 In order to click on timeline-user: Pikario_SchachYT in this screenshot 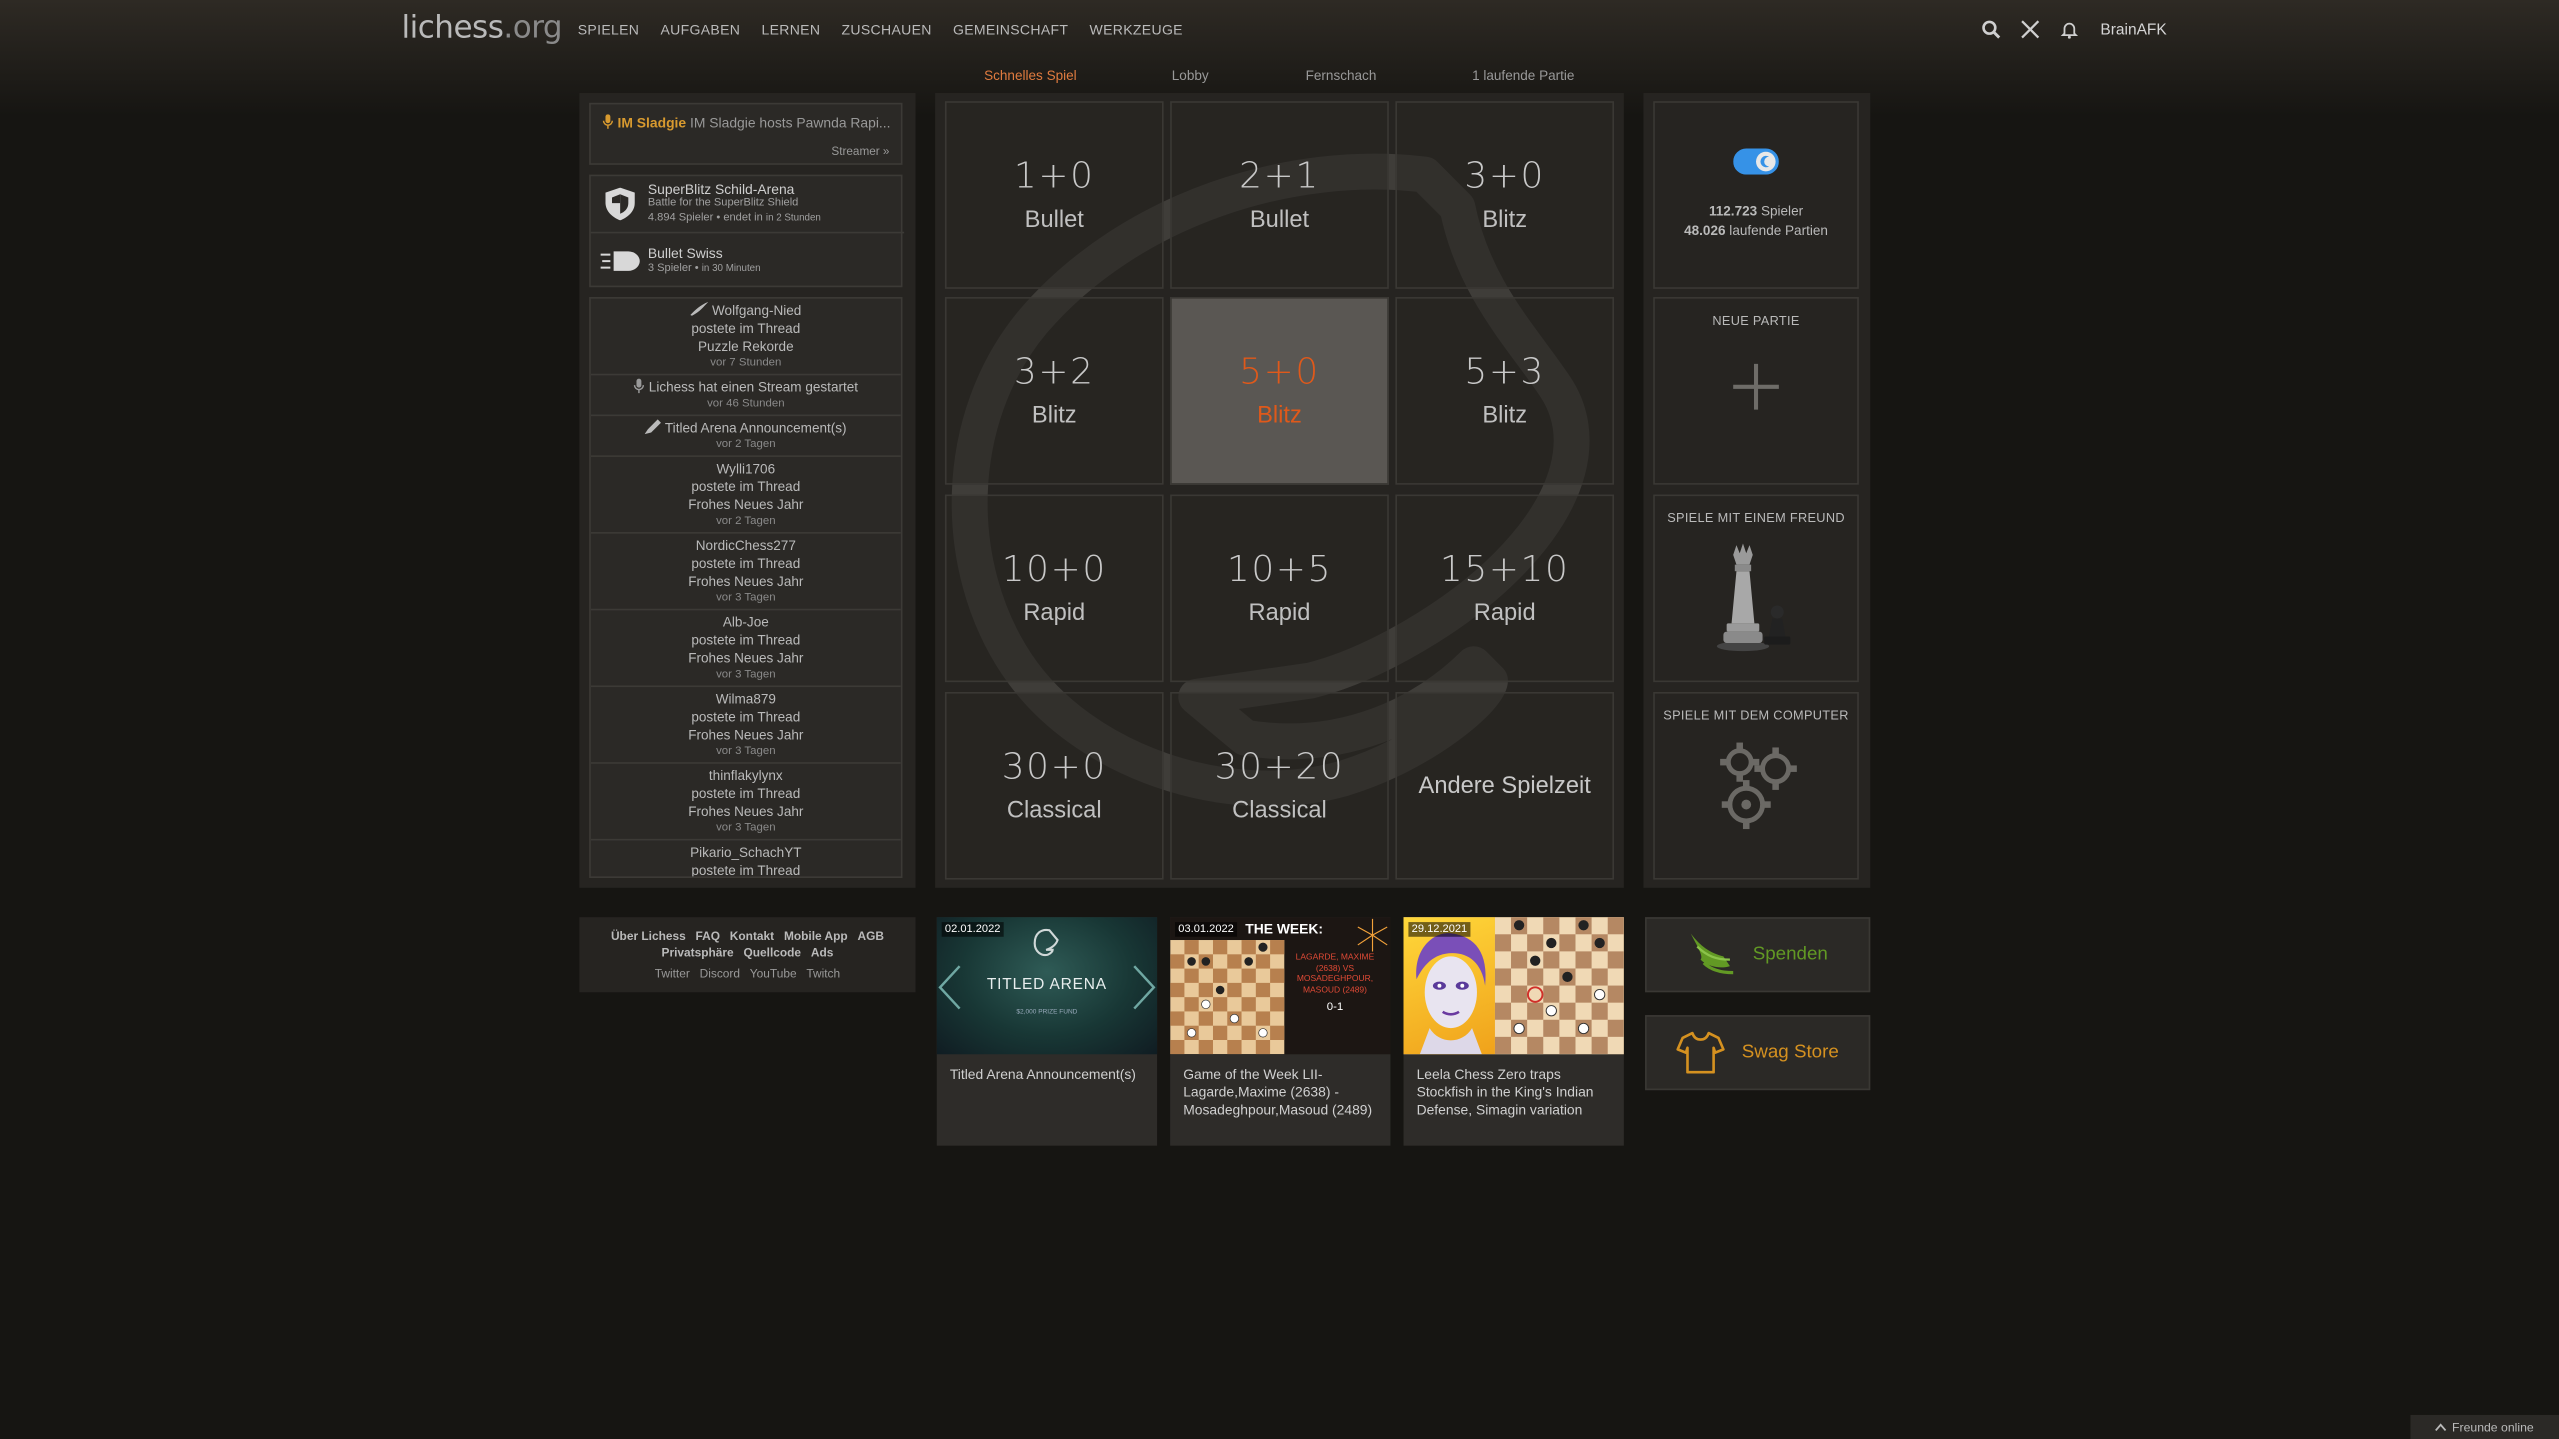, I will do `click(746, 853)`.